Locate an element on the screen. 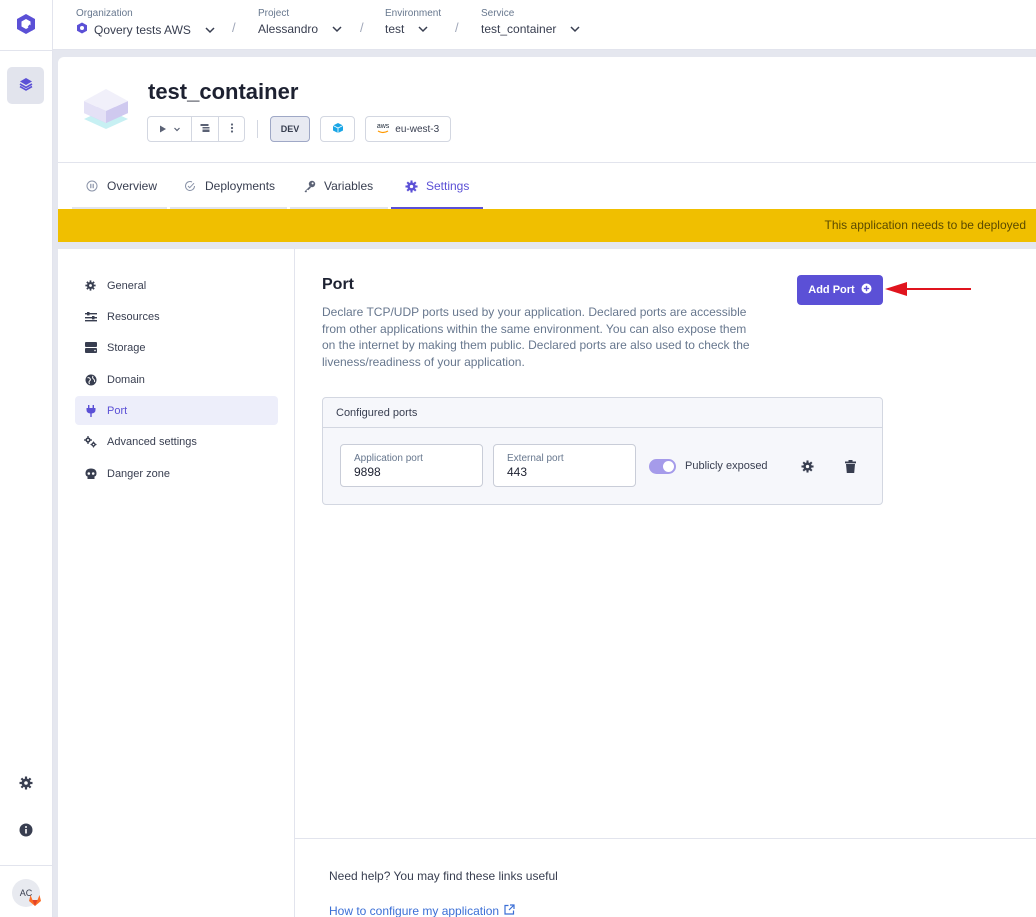 The width and height of the screenshot is (1036, 917). sidebar-item-label: Domain is located at coordinates (126, 379).